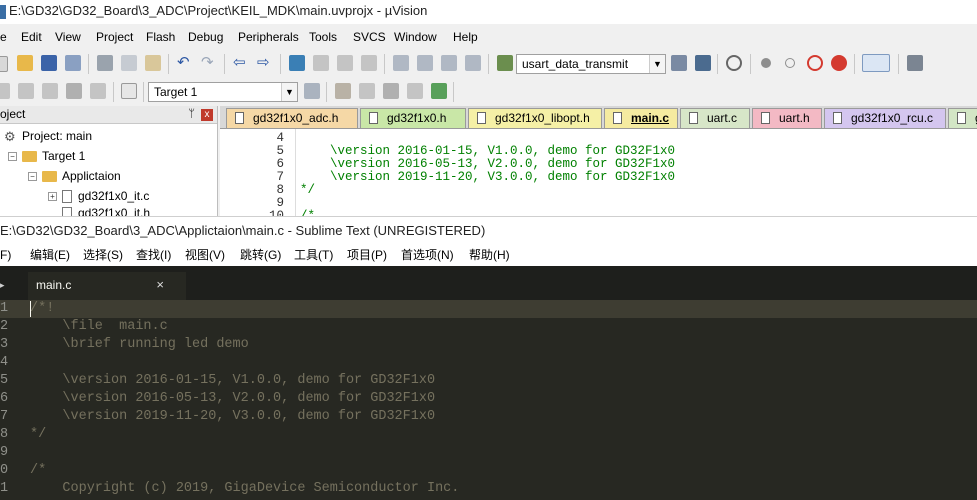  I want to click on menu-svcs: SVCS, so click(369, 37).